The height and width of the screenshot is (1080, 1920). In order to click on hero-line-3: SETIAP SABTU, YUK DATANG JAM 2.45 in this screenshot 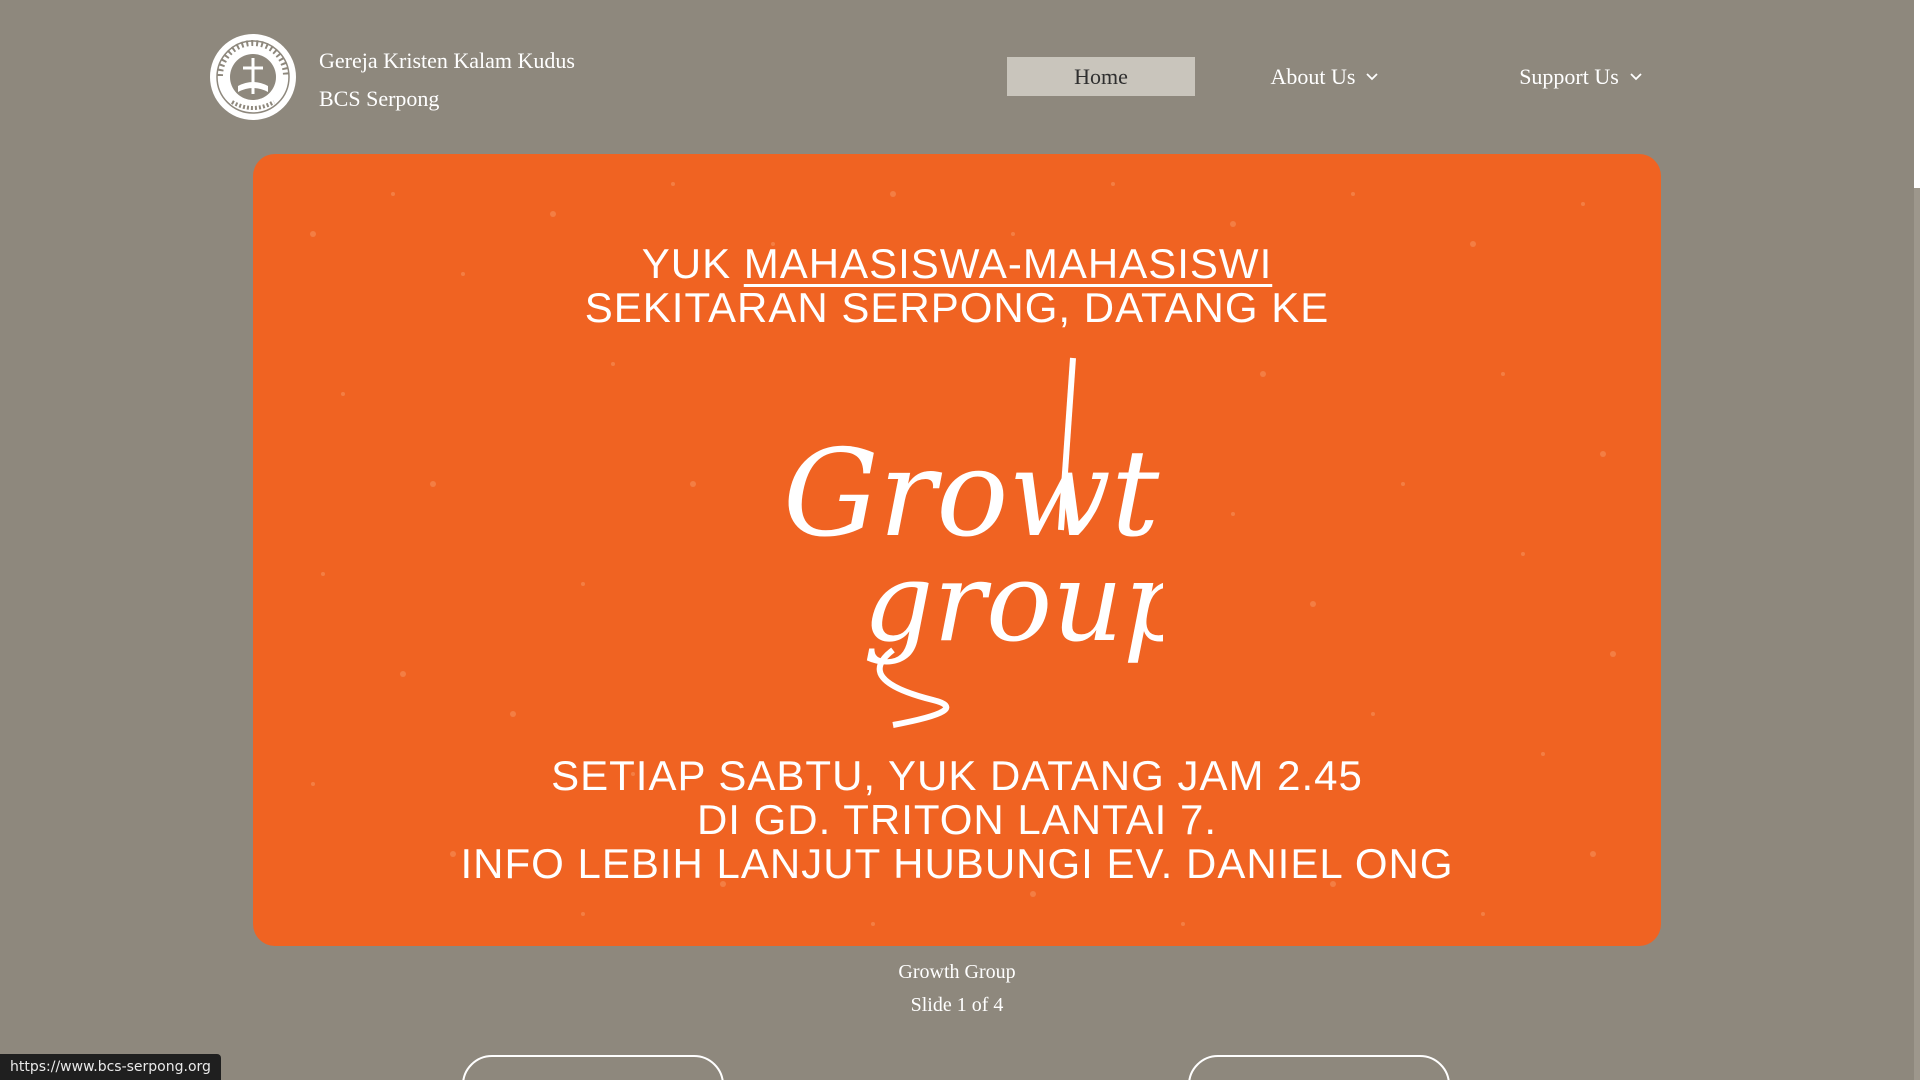, I will do `click(957, 775)`.